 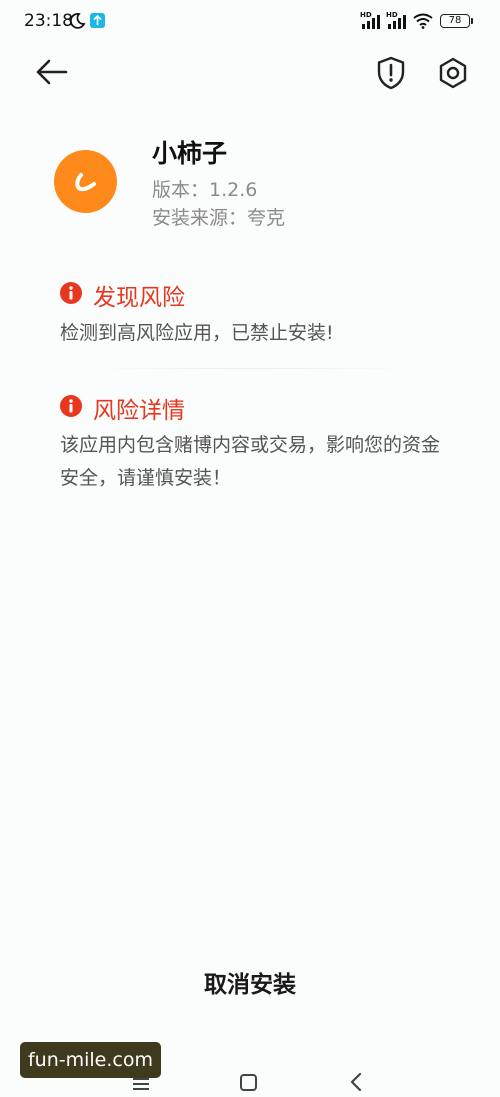 I want to click on settings-button, so click(x=453, y=73).